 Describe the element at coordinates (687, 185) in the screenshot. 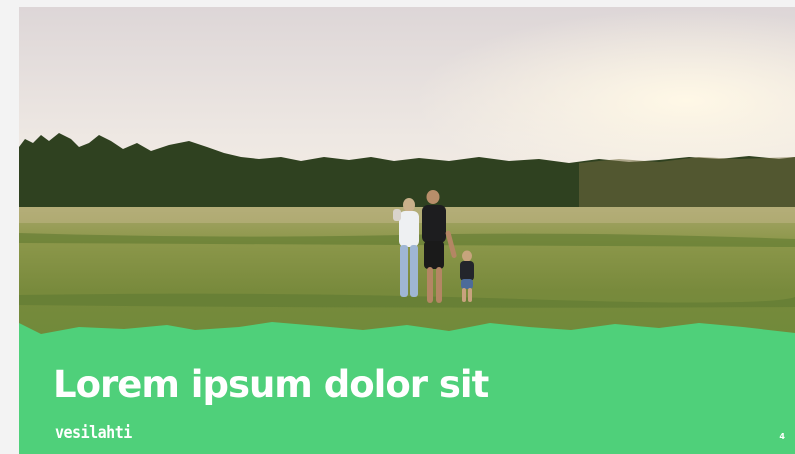

I see `tree-haze` at that location.